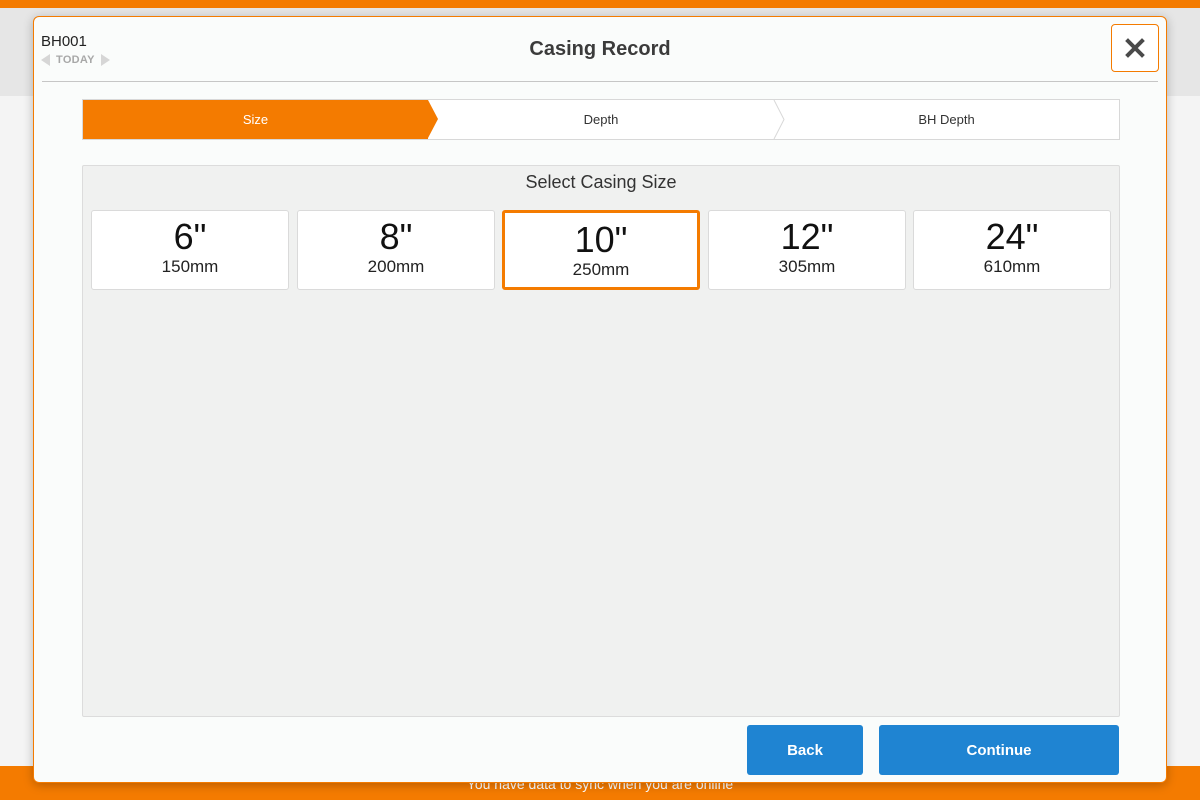 The height and width of the screenshot is (800, 1200). I want to click on back-button: Back, so click(805, 750).